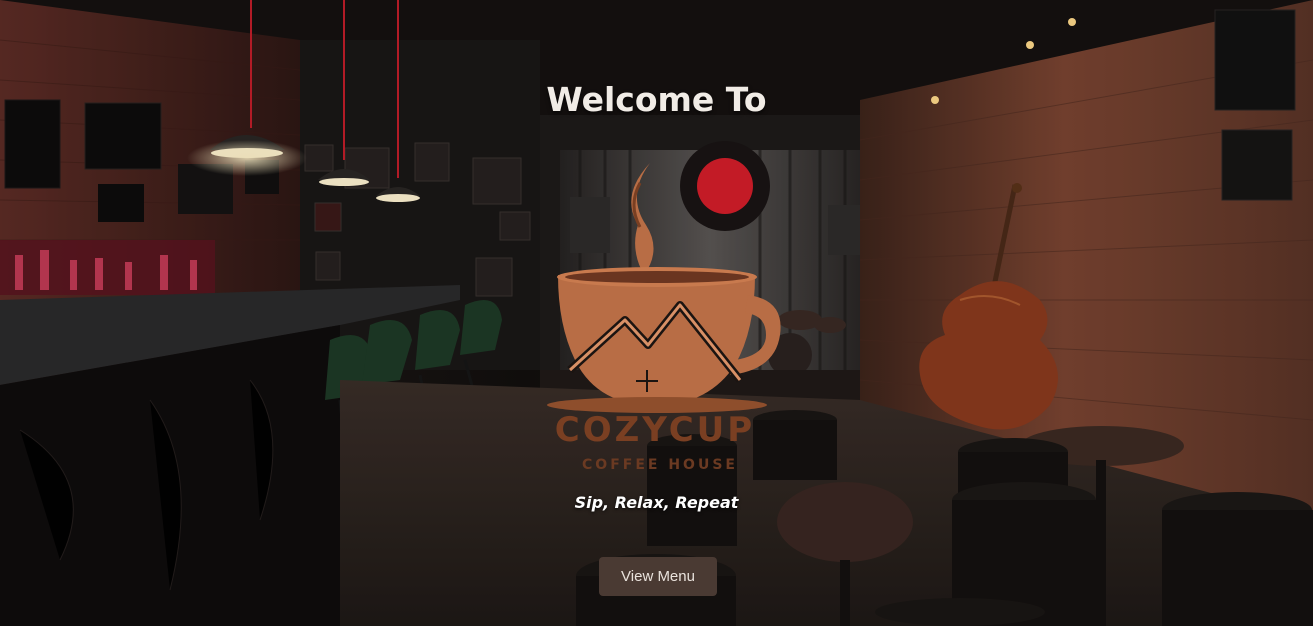  I want to click on welcome-heading: Welcome To, so click(656, 99).